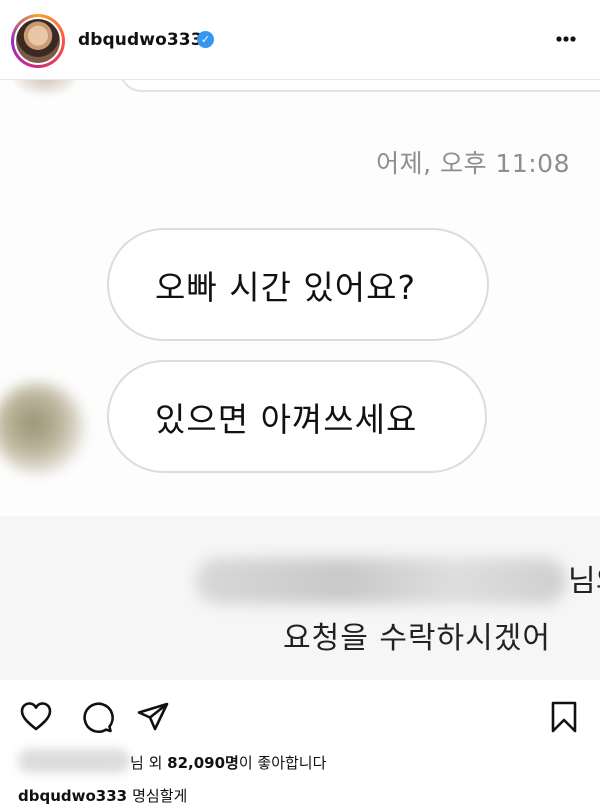  Describe the element at coordinates (300, 715) in the screenshot. I see `action-bar` at that location.